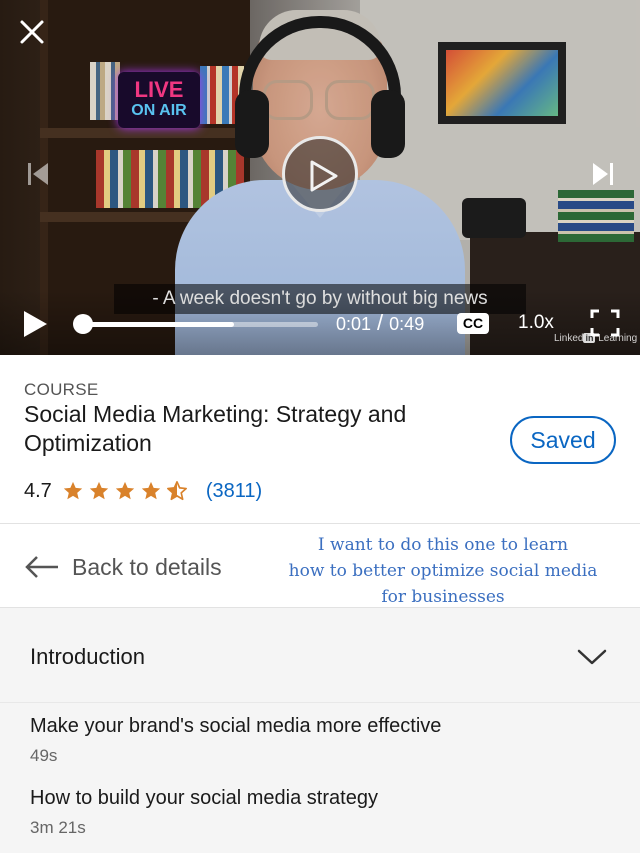  I want to click on back-label: Back to details, so click(147, 566).